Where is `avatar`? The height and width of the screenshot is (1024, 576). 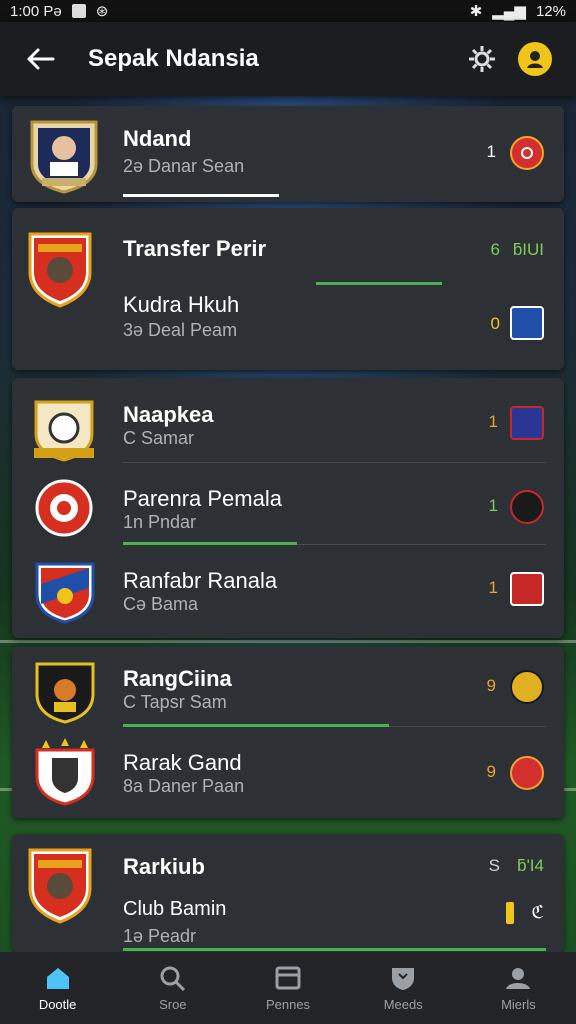
avatar is located at coordinates (535, 59).